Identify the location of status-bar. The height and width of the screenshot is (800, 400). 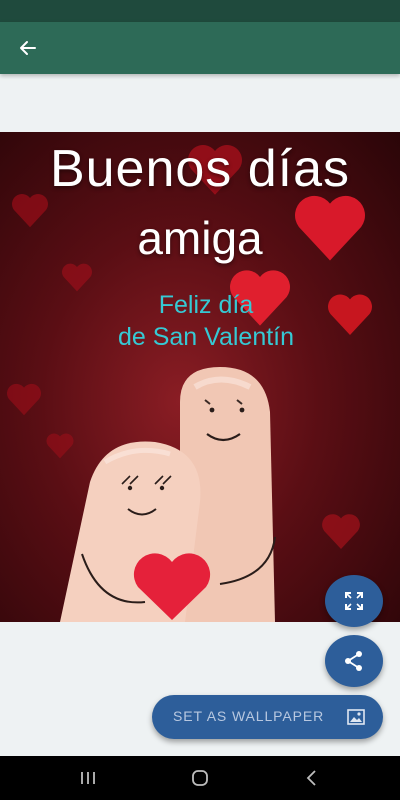
(200, 11).